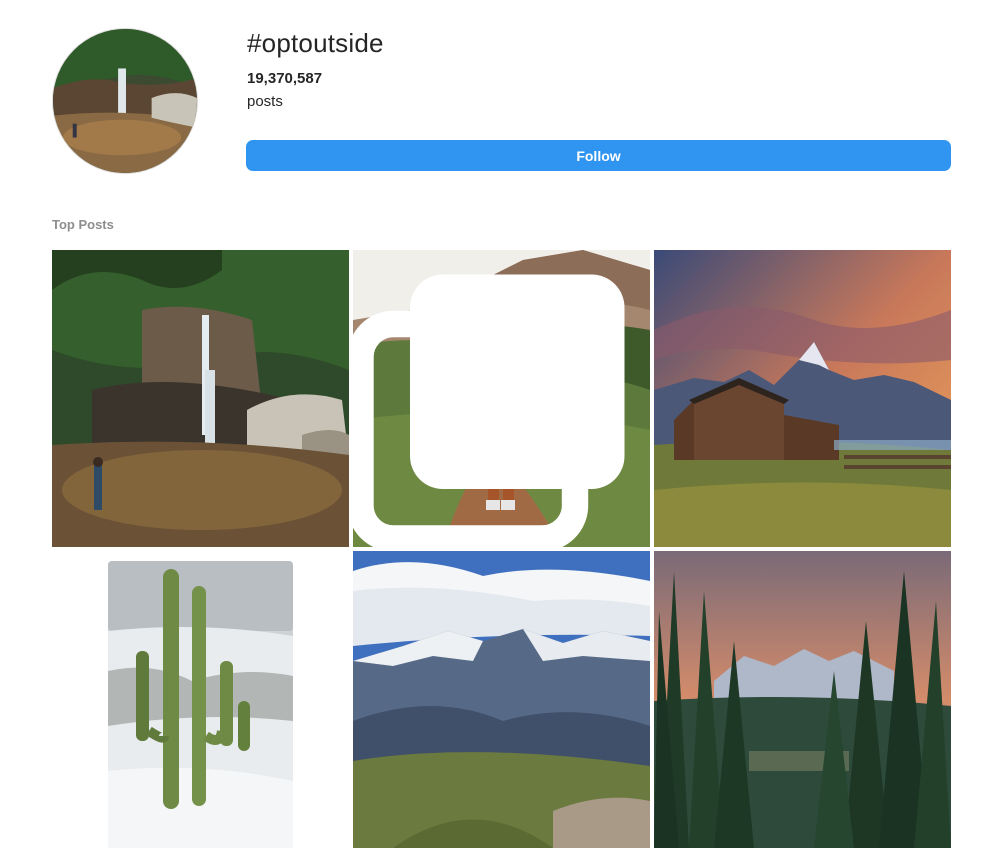  I want to click on post-tile-barn, so click(802, 398).